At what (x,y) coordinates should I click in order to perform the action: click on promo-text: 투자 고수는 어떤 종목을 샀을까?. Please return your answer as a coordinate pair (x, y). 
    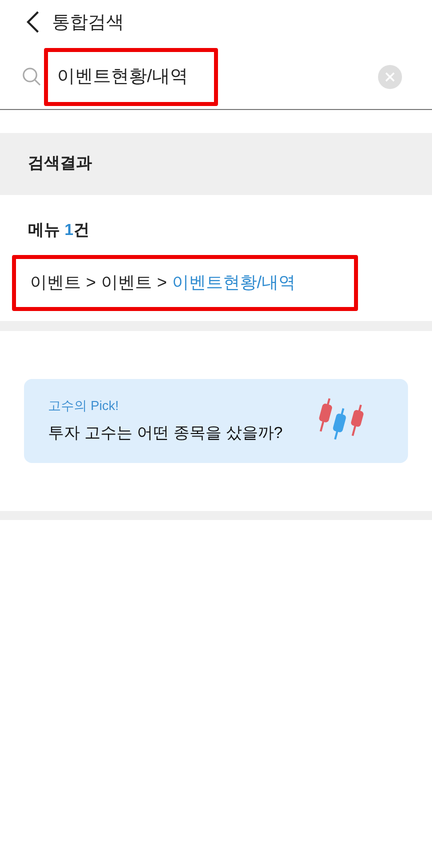
    Looking at the image, I should click on (166, 434).